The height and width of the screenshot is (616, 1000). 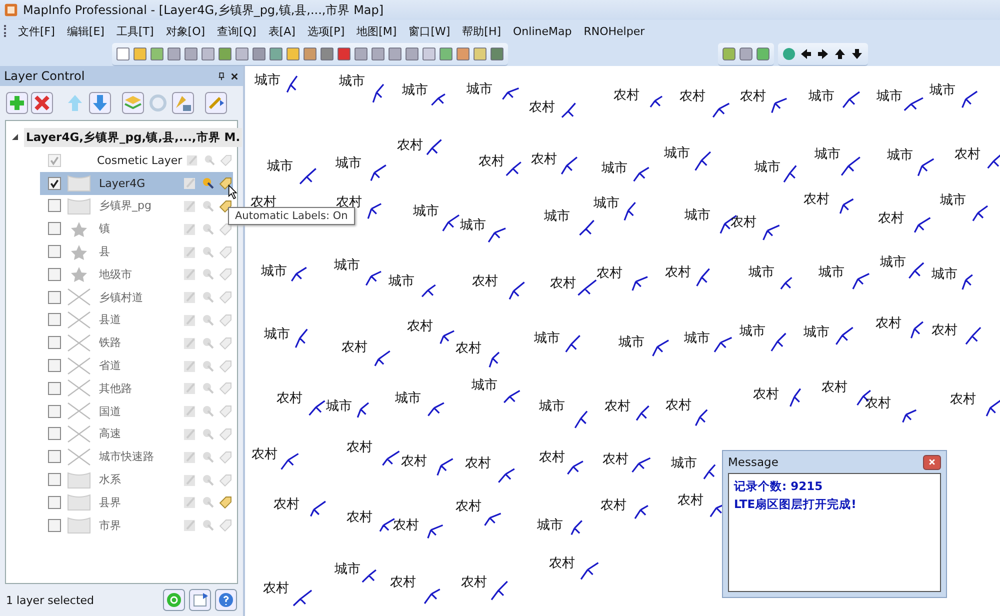 What do you see at coordinates (238, 31) in the screenshot?
I see `menu-item: 查询[Q]` at bounding box center [238, 31].